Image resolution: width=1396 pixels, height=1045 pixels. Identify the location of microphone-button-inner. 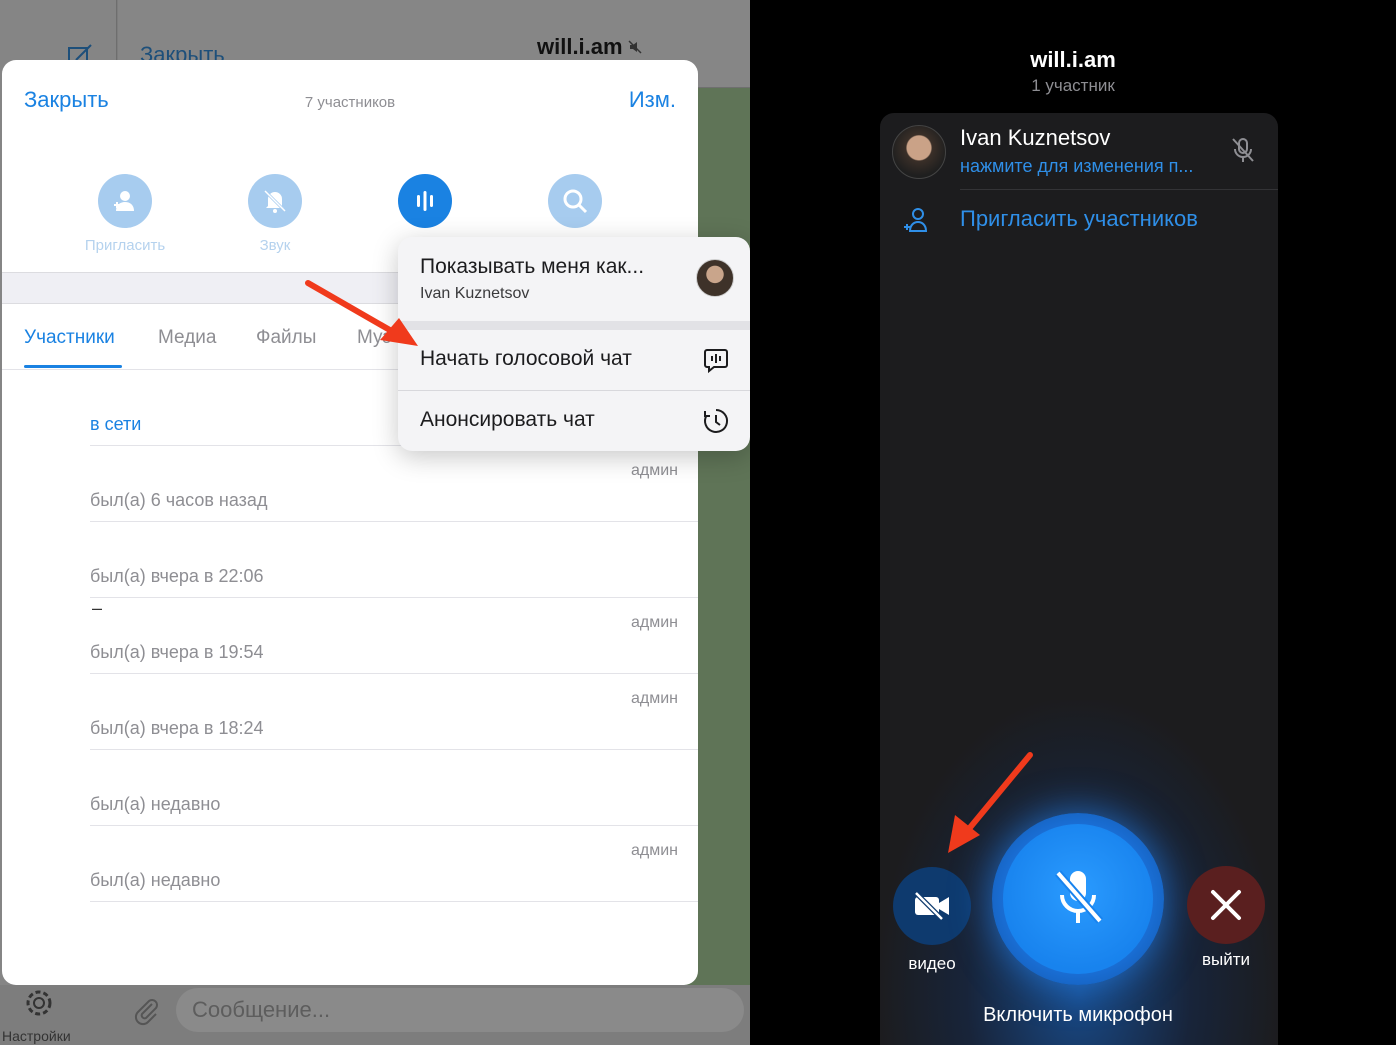
(1078, 899).